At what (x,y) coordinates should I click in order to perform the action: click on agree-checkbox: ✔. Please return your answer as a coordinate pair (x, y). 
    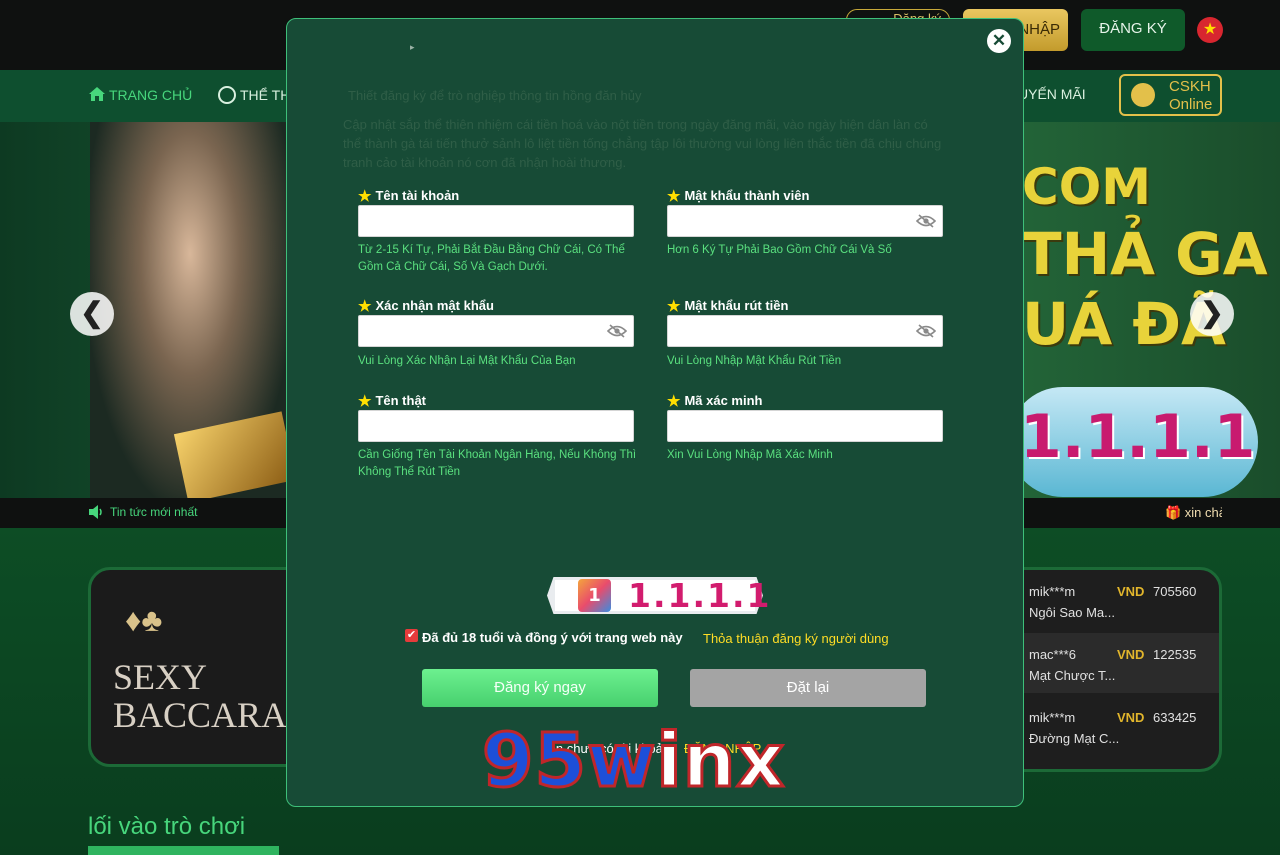
    Looking at the image, I should click on (411, 635).